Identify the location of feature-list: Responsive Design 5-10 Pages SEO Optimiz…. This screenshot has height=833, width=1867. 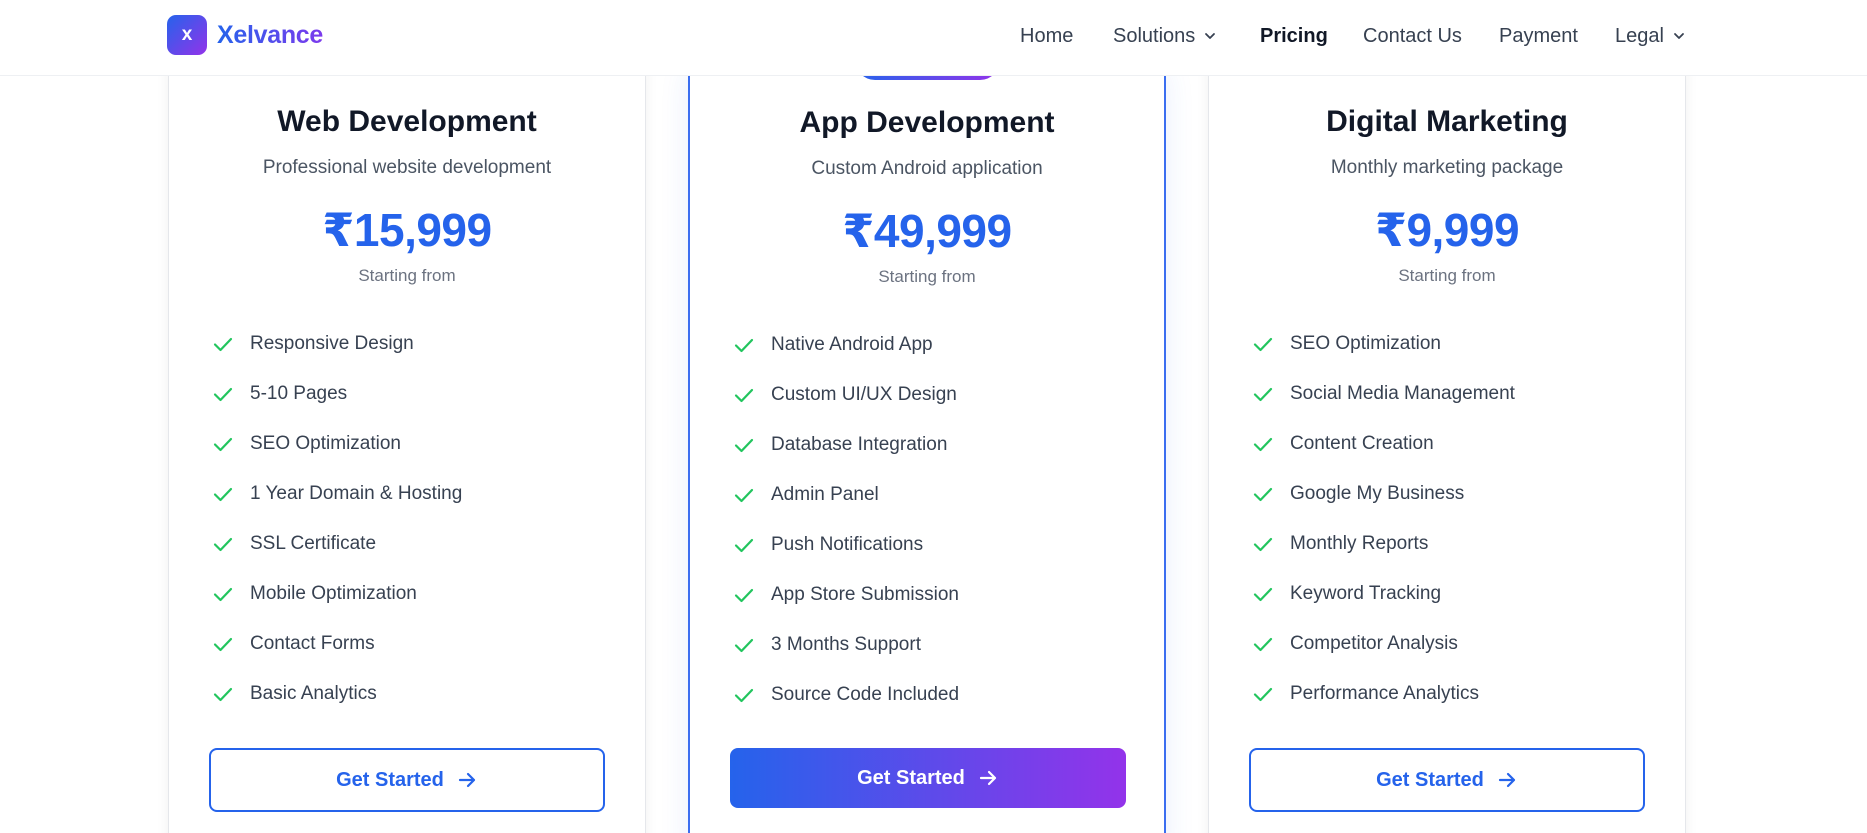
(411, 519).